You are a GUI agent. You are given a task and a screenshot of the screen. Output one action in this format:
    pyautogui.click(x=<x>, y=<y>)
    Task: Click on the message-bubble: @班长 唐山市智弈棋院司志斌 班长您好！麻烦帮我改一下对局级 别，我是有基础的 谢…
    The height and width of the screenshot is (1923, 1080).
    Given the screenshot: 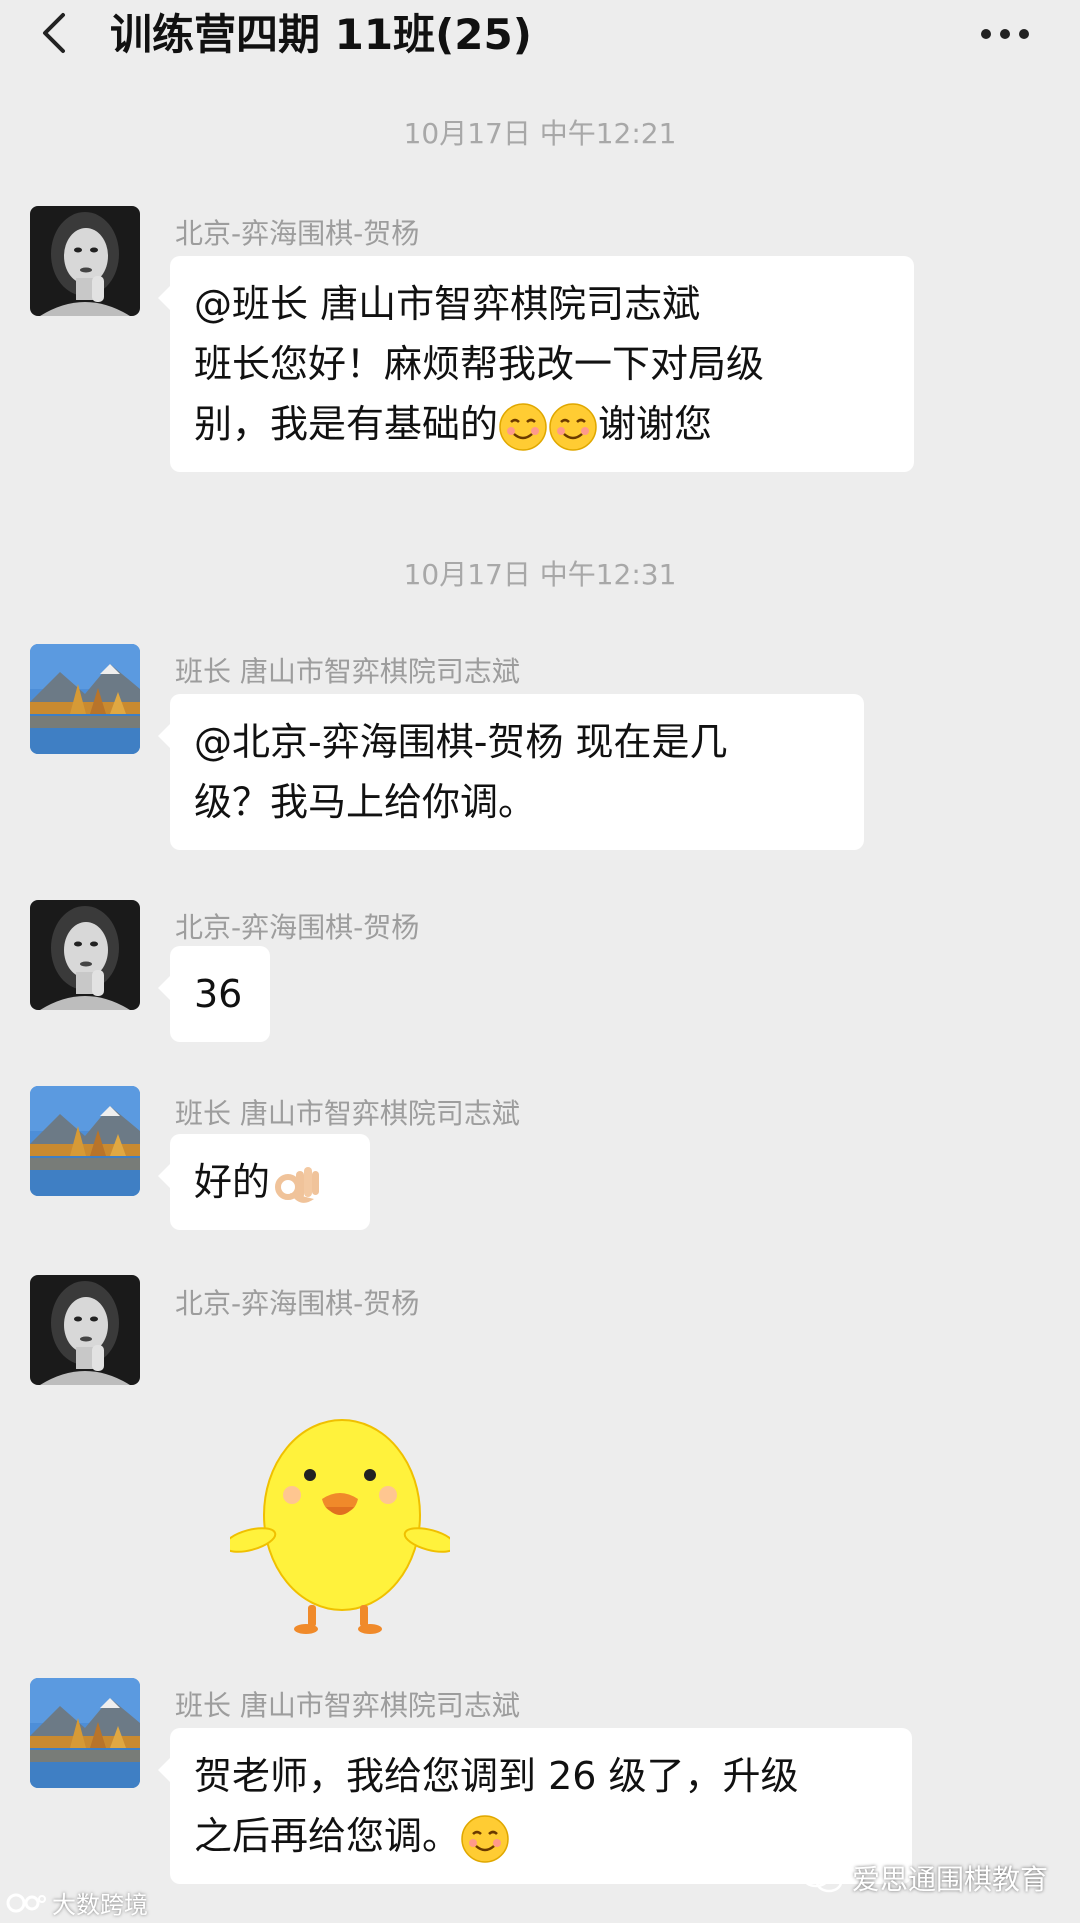 What is the action you would take?
    pyautogui.click(x=536, y=364)
    